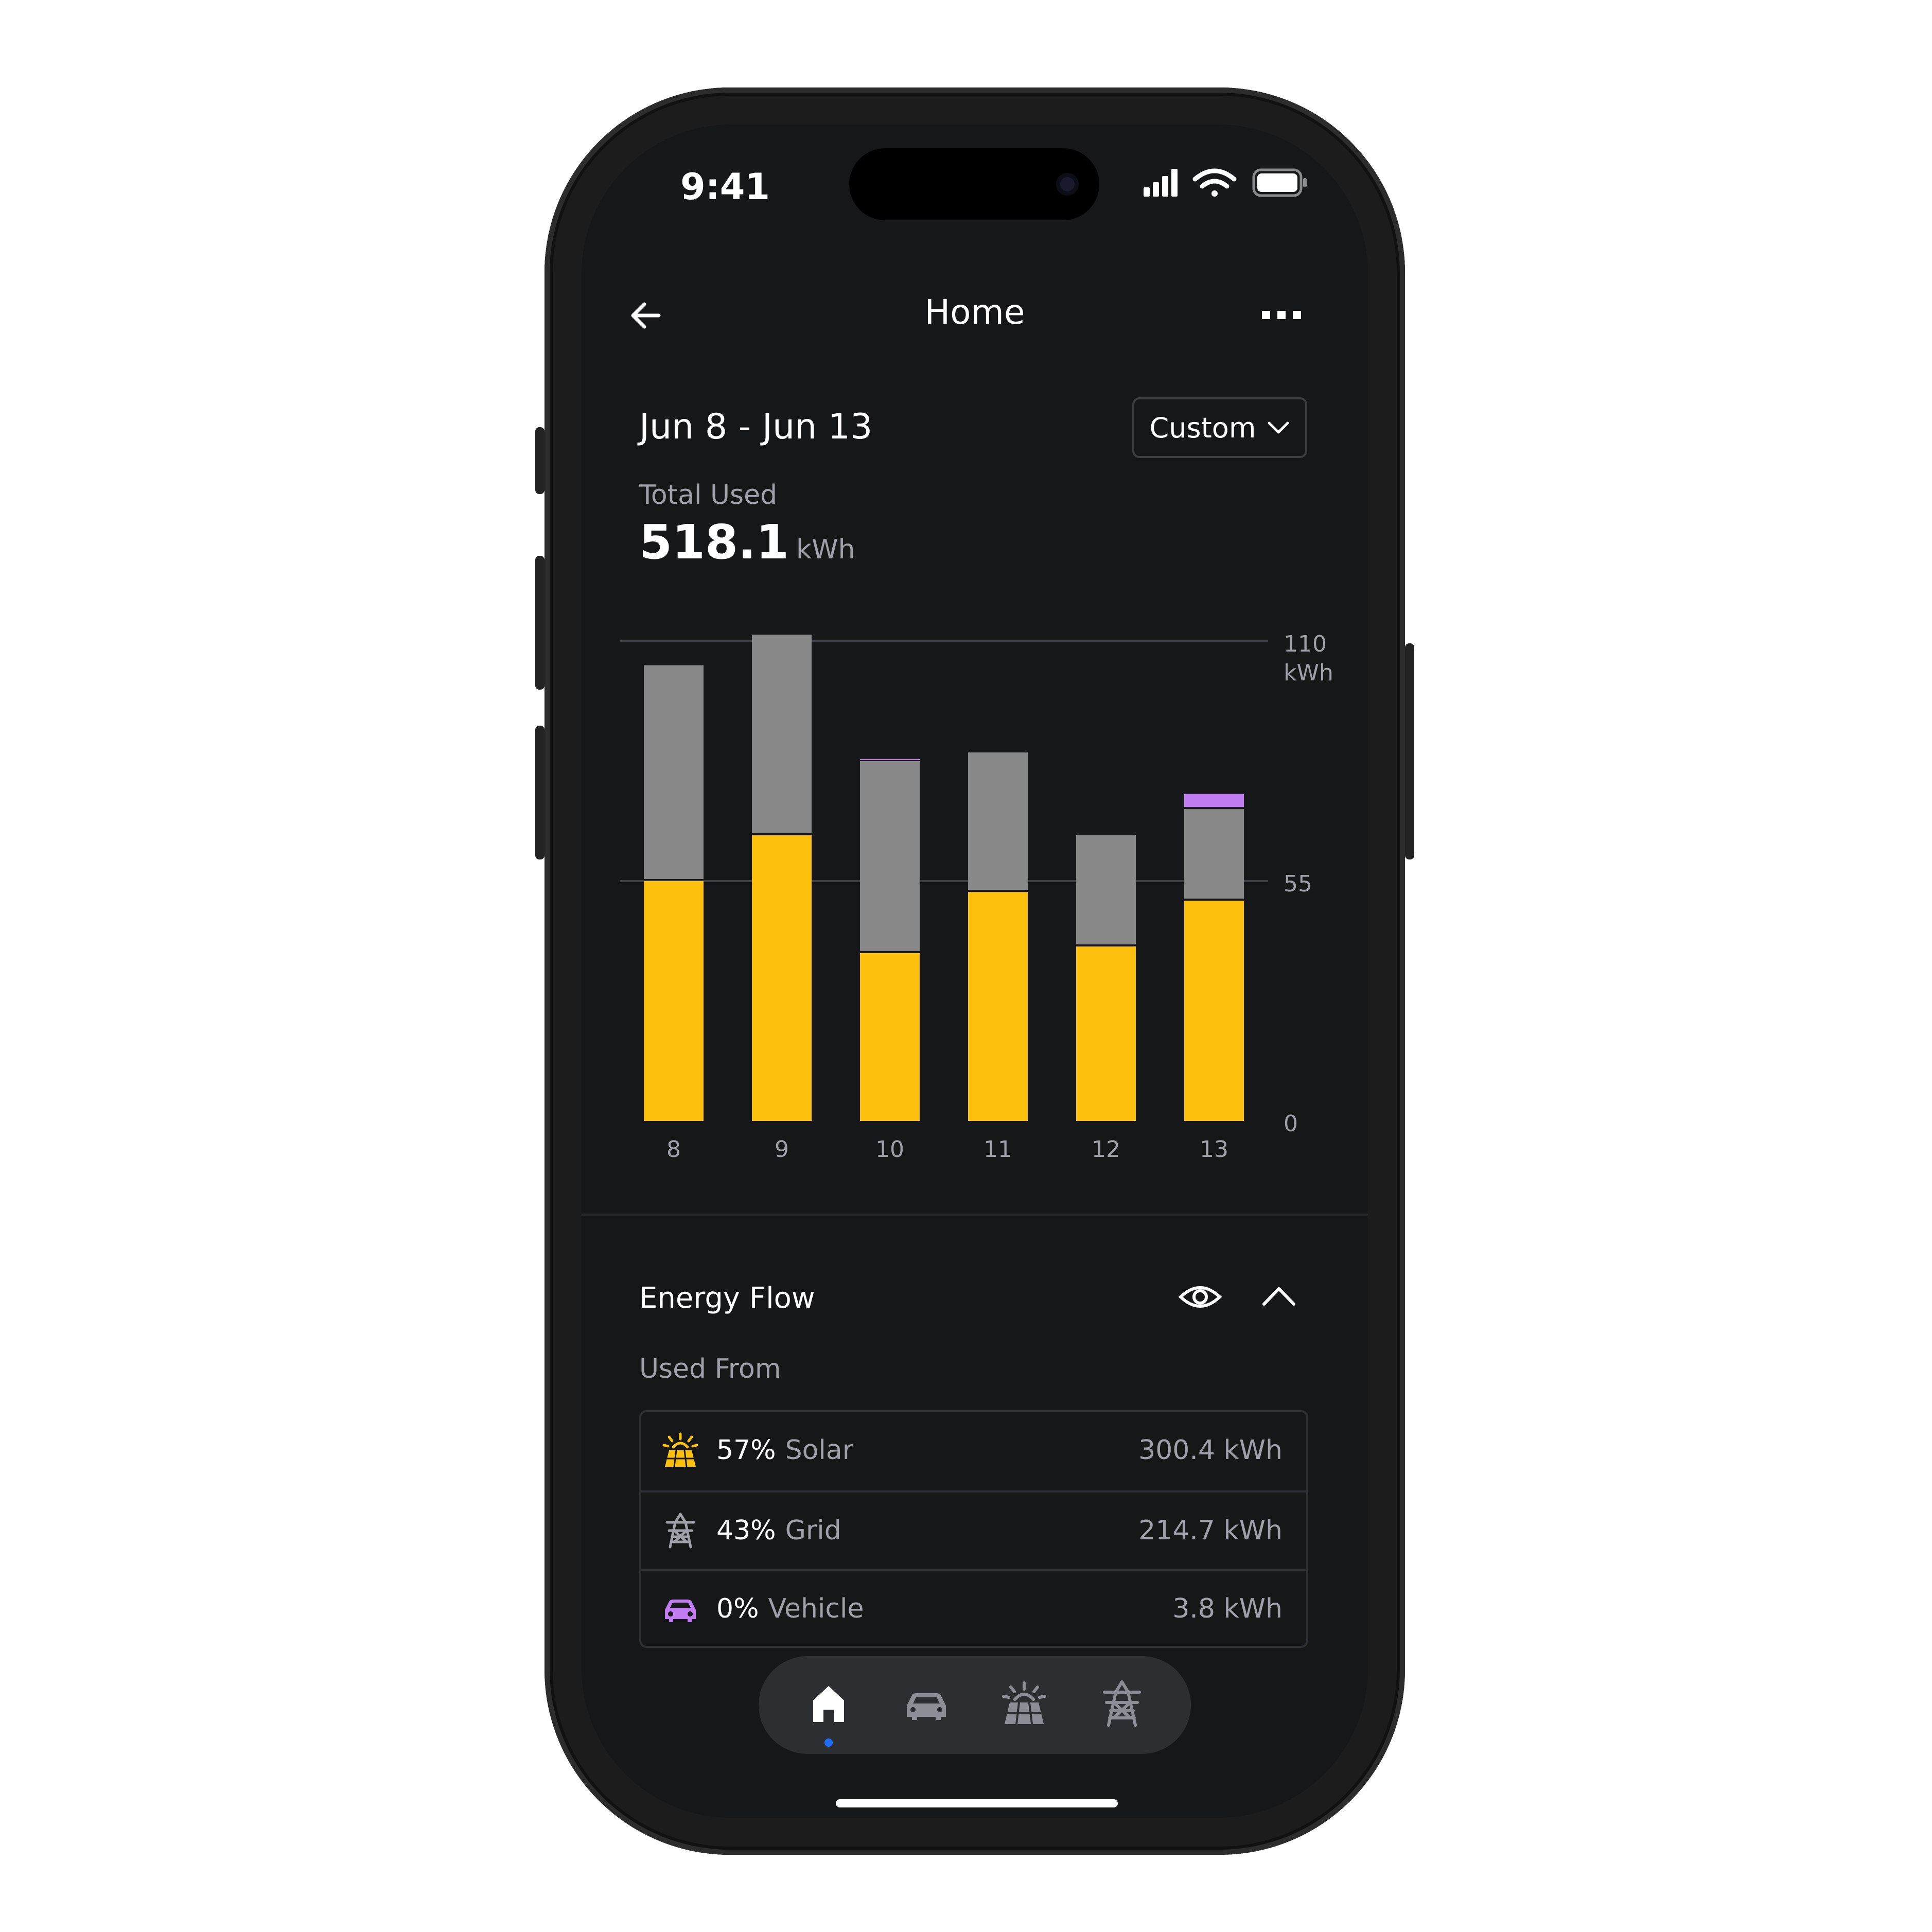  Describe the element at coordinates (975, 1215) in the screenshot. I see `section-divider` at that location.